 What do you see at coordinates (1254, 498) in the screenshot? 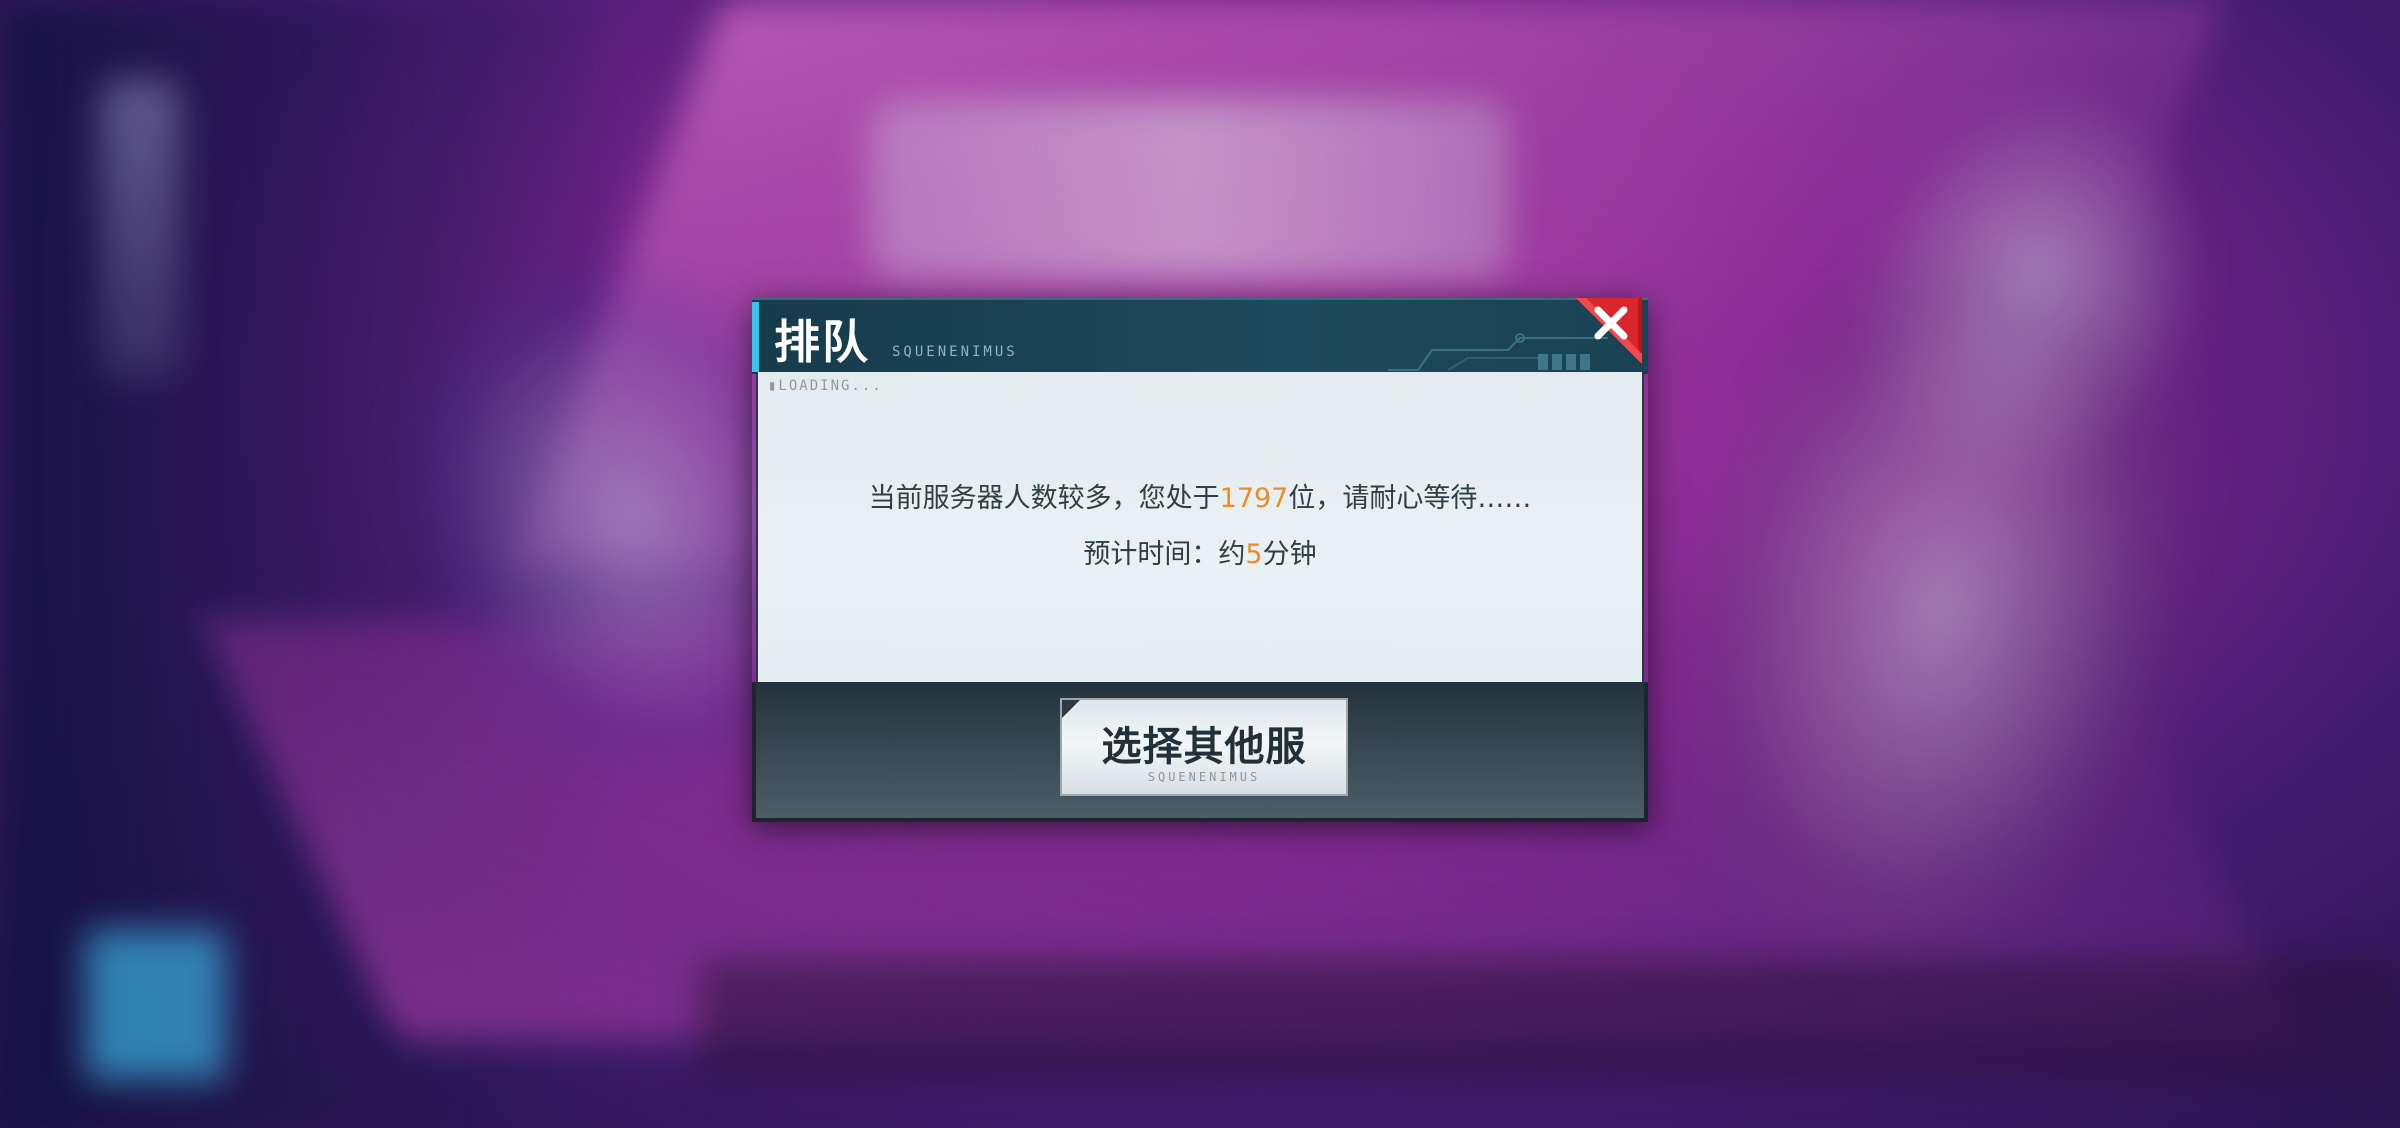
I see `queue-position: 1797` at bounding box center [1254, 498].